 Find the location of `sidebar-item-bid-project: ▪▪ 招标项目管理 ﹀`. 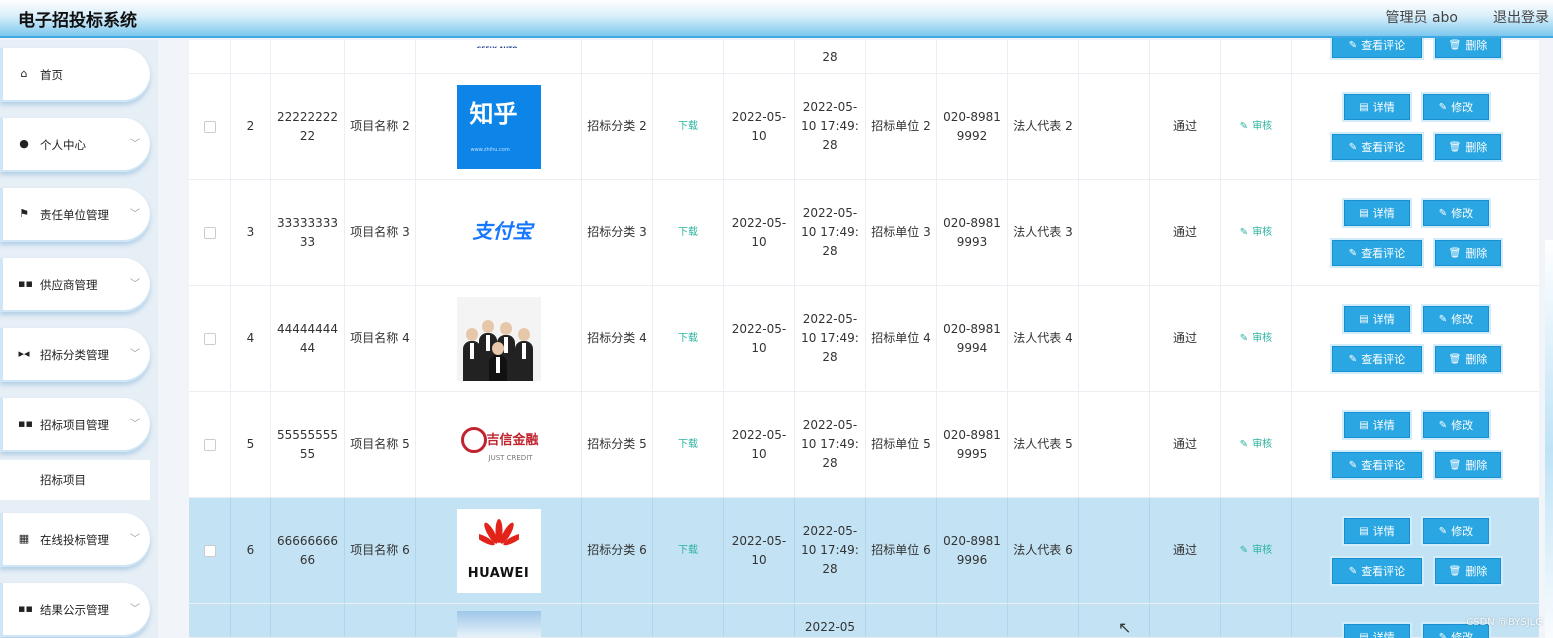

sidebar-item-bid-project: ▪▪ 招标项目管理 ﹀ is located at coordinates (75, 425).